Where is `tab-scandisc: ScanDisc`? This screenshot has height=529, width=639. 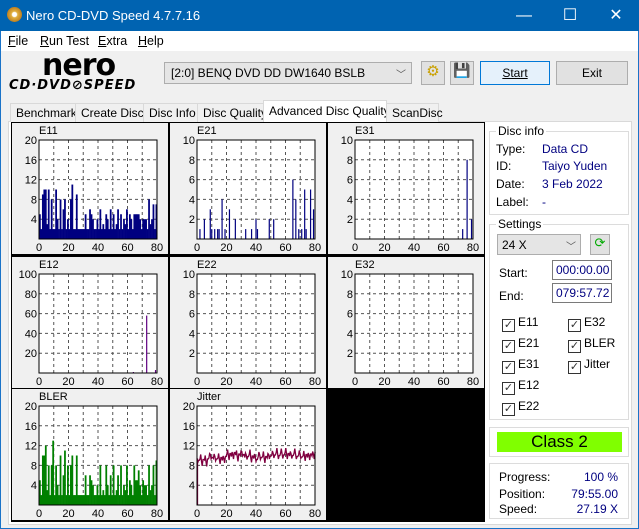 tab-scandisc: ScanDisc is located at coordinates (414, 112).